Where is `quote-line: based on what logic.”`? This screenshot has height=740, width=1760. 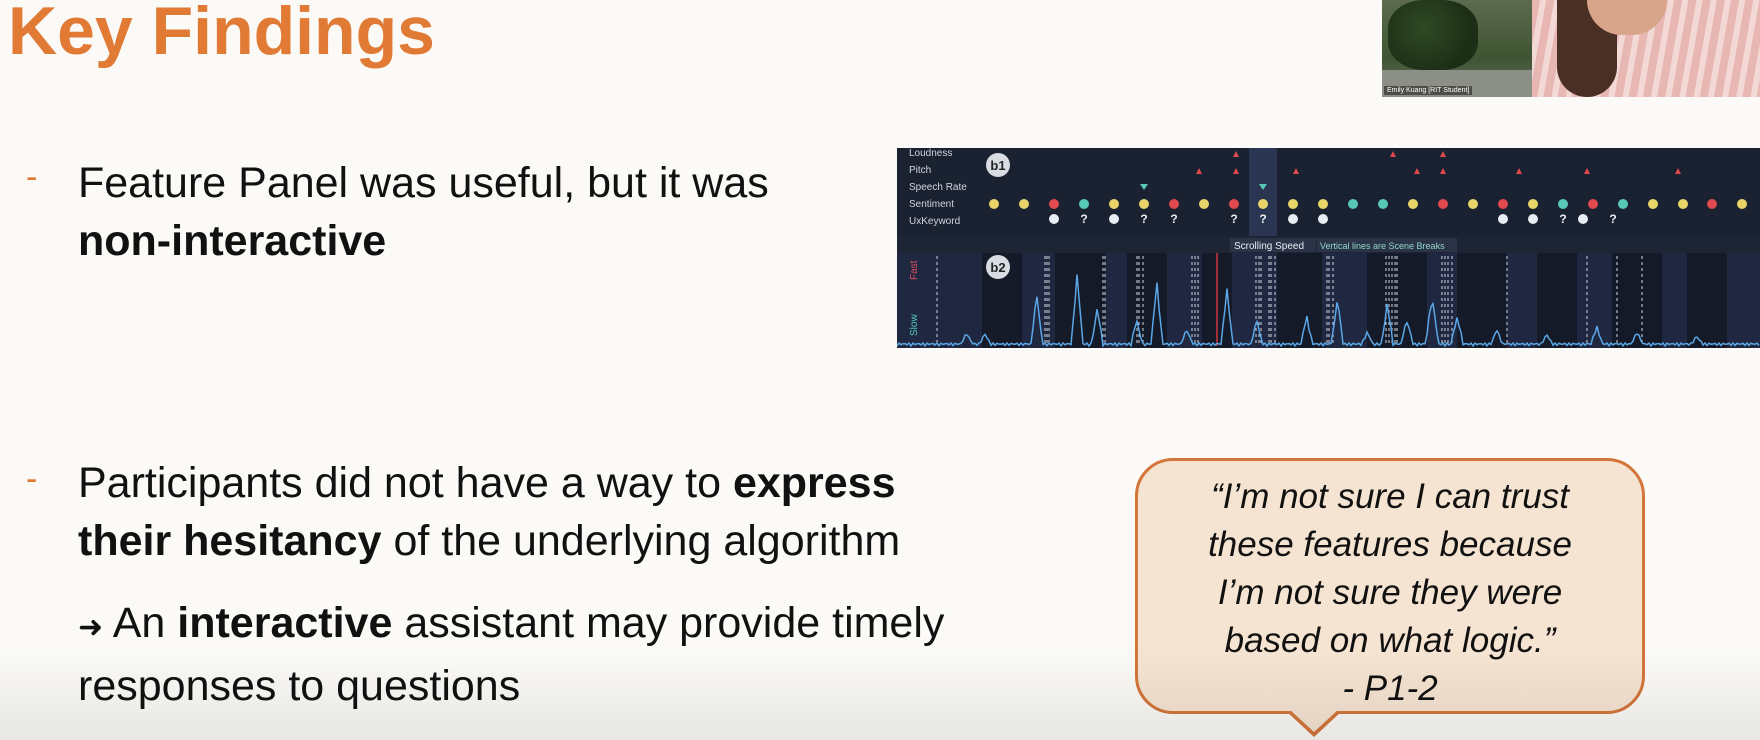 quote-line: based on what logic.” is located at coordinates (1390, 640).